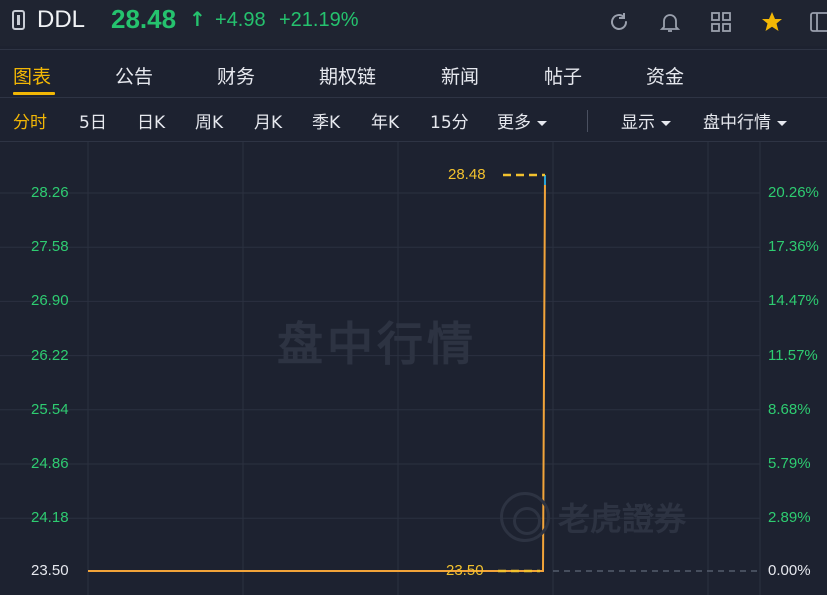 The image size is (827, 595). What do you see at coordinates (460, 75) in the screenshot?
I see `tab-news: 新闻` at bounding box center [460, 75].